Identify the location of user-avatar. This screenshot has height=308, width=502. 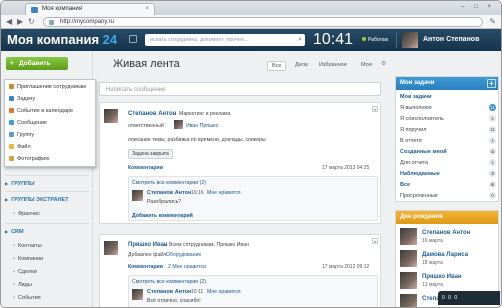
(410, 40).